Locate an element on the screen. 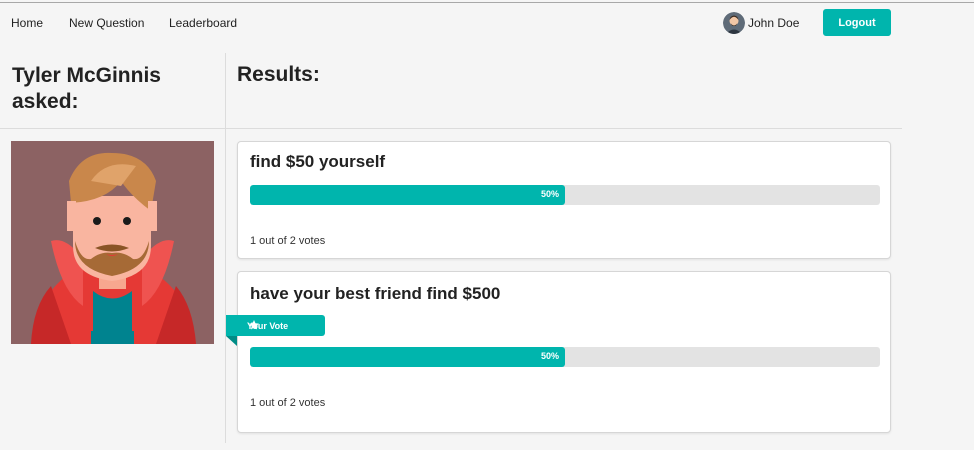  your-vote-ribbon: Your Vote is located at coordinates (275, 325).